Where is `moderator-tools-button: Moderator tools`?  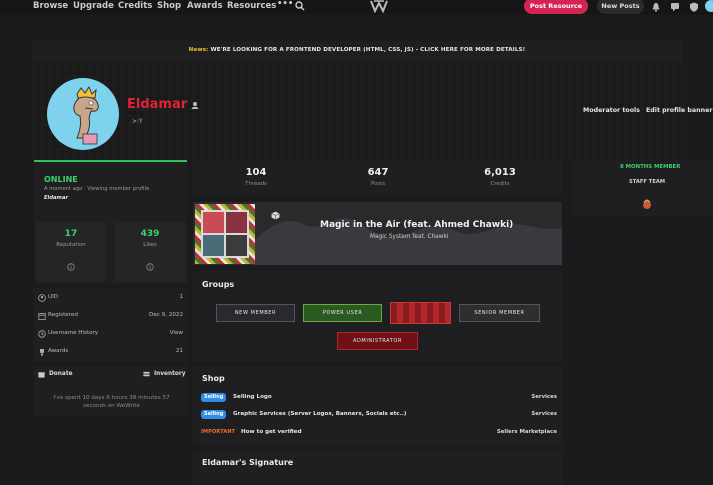 moderator-tools-button: Moderator tools is located at coordinates (611, 110).